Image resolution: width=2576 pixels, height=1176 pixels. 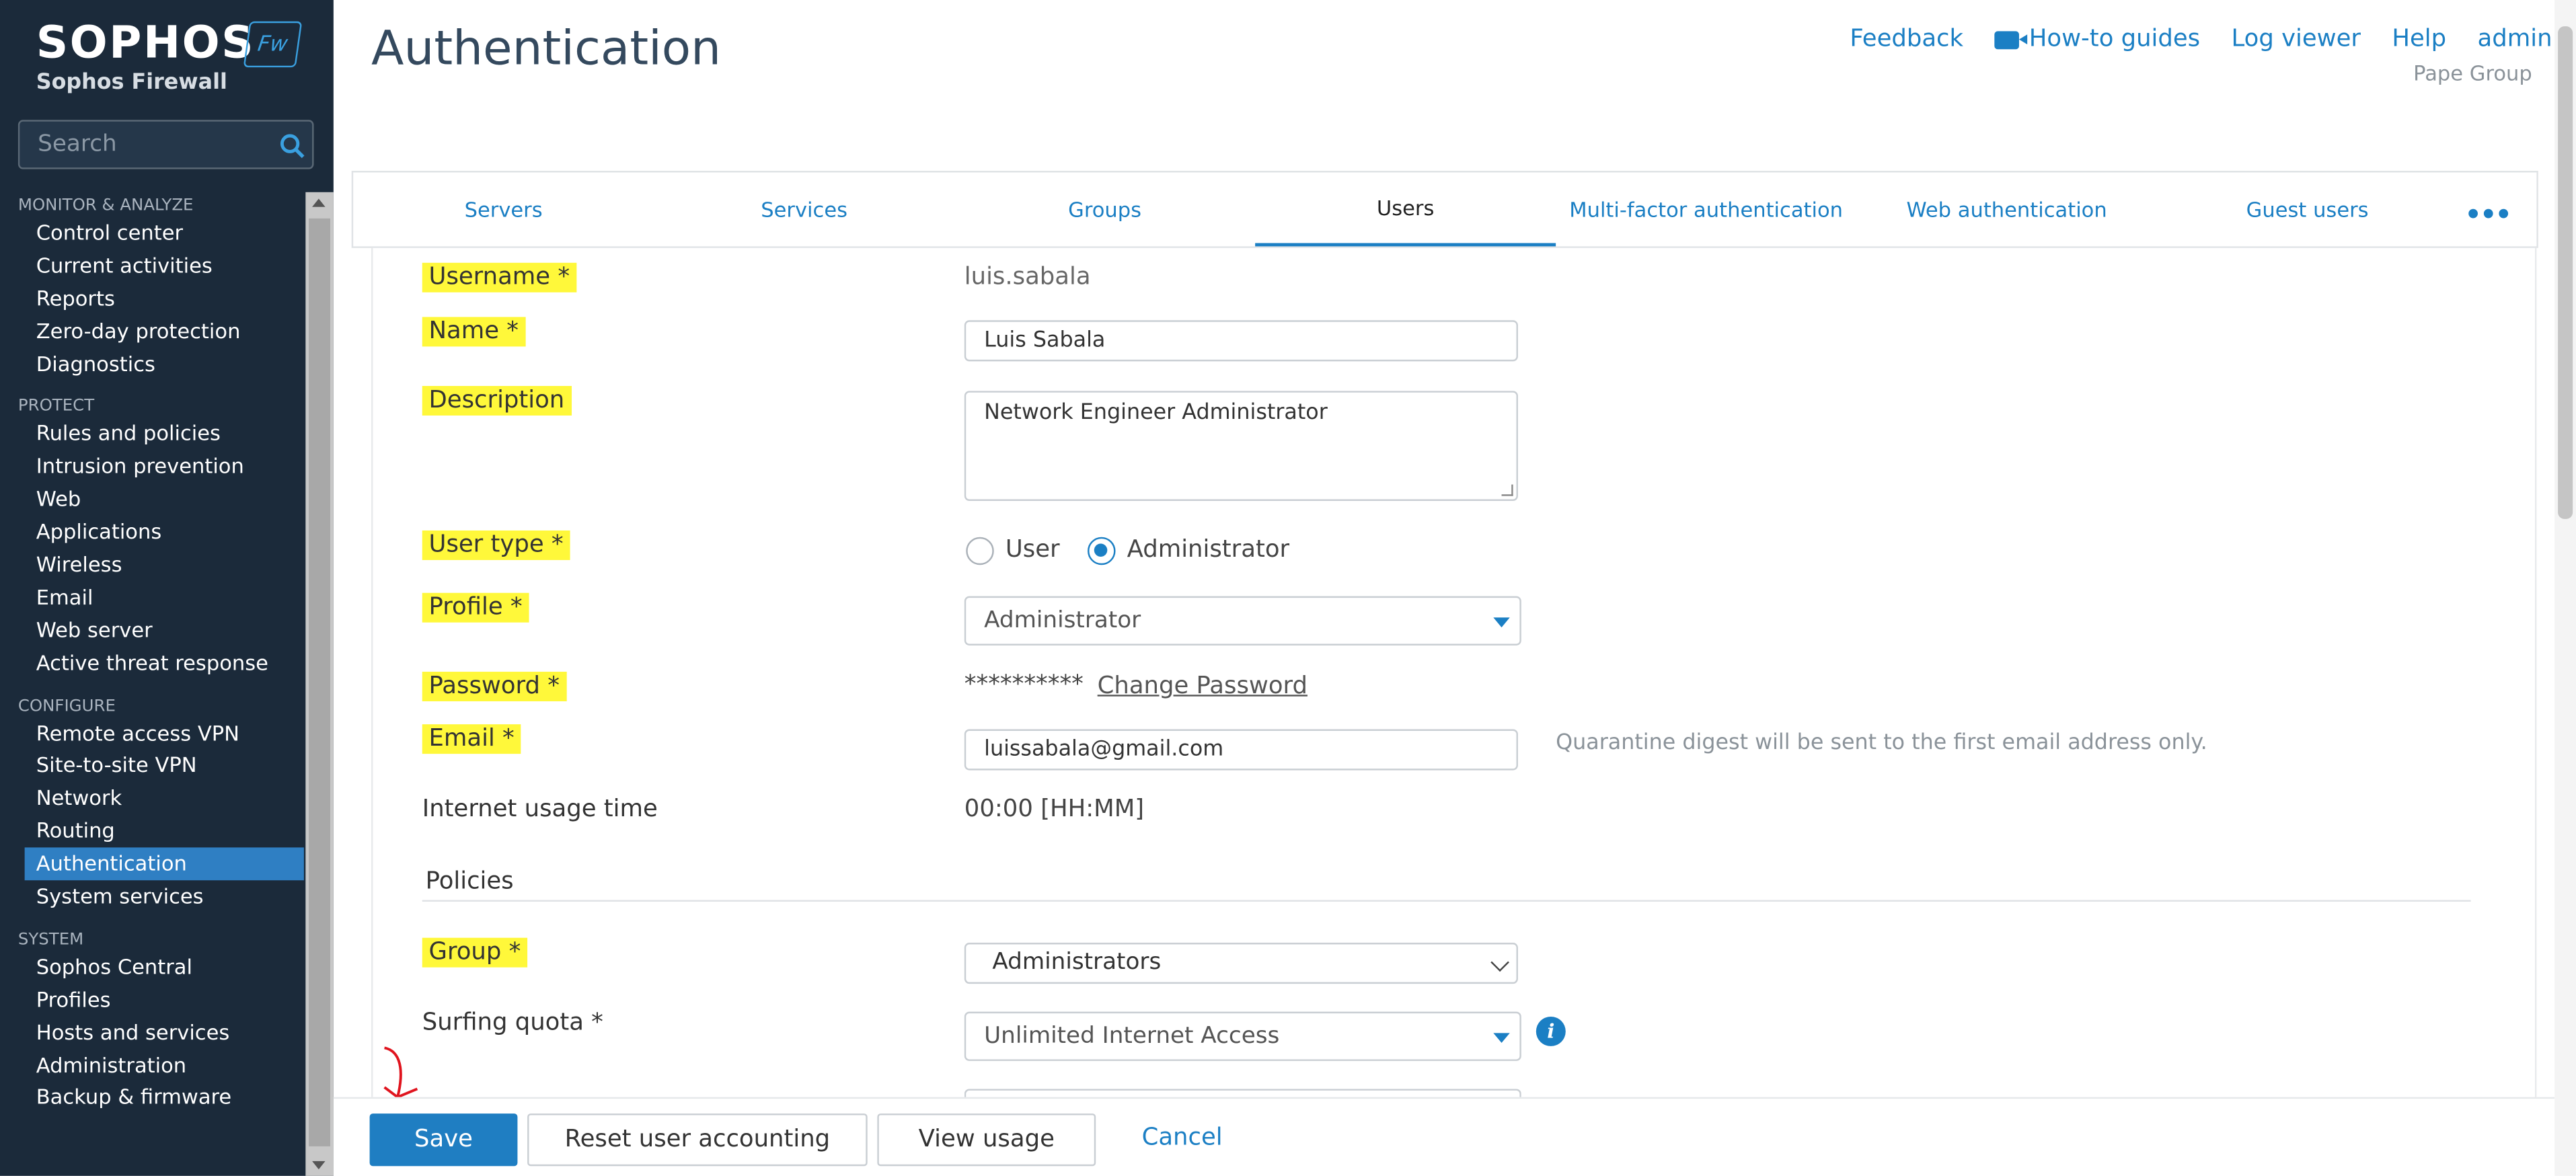 I want to click on brand-logo: SOPHOS, so click(x=146, y=43).